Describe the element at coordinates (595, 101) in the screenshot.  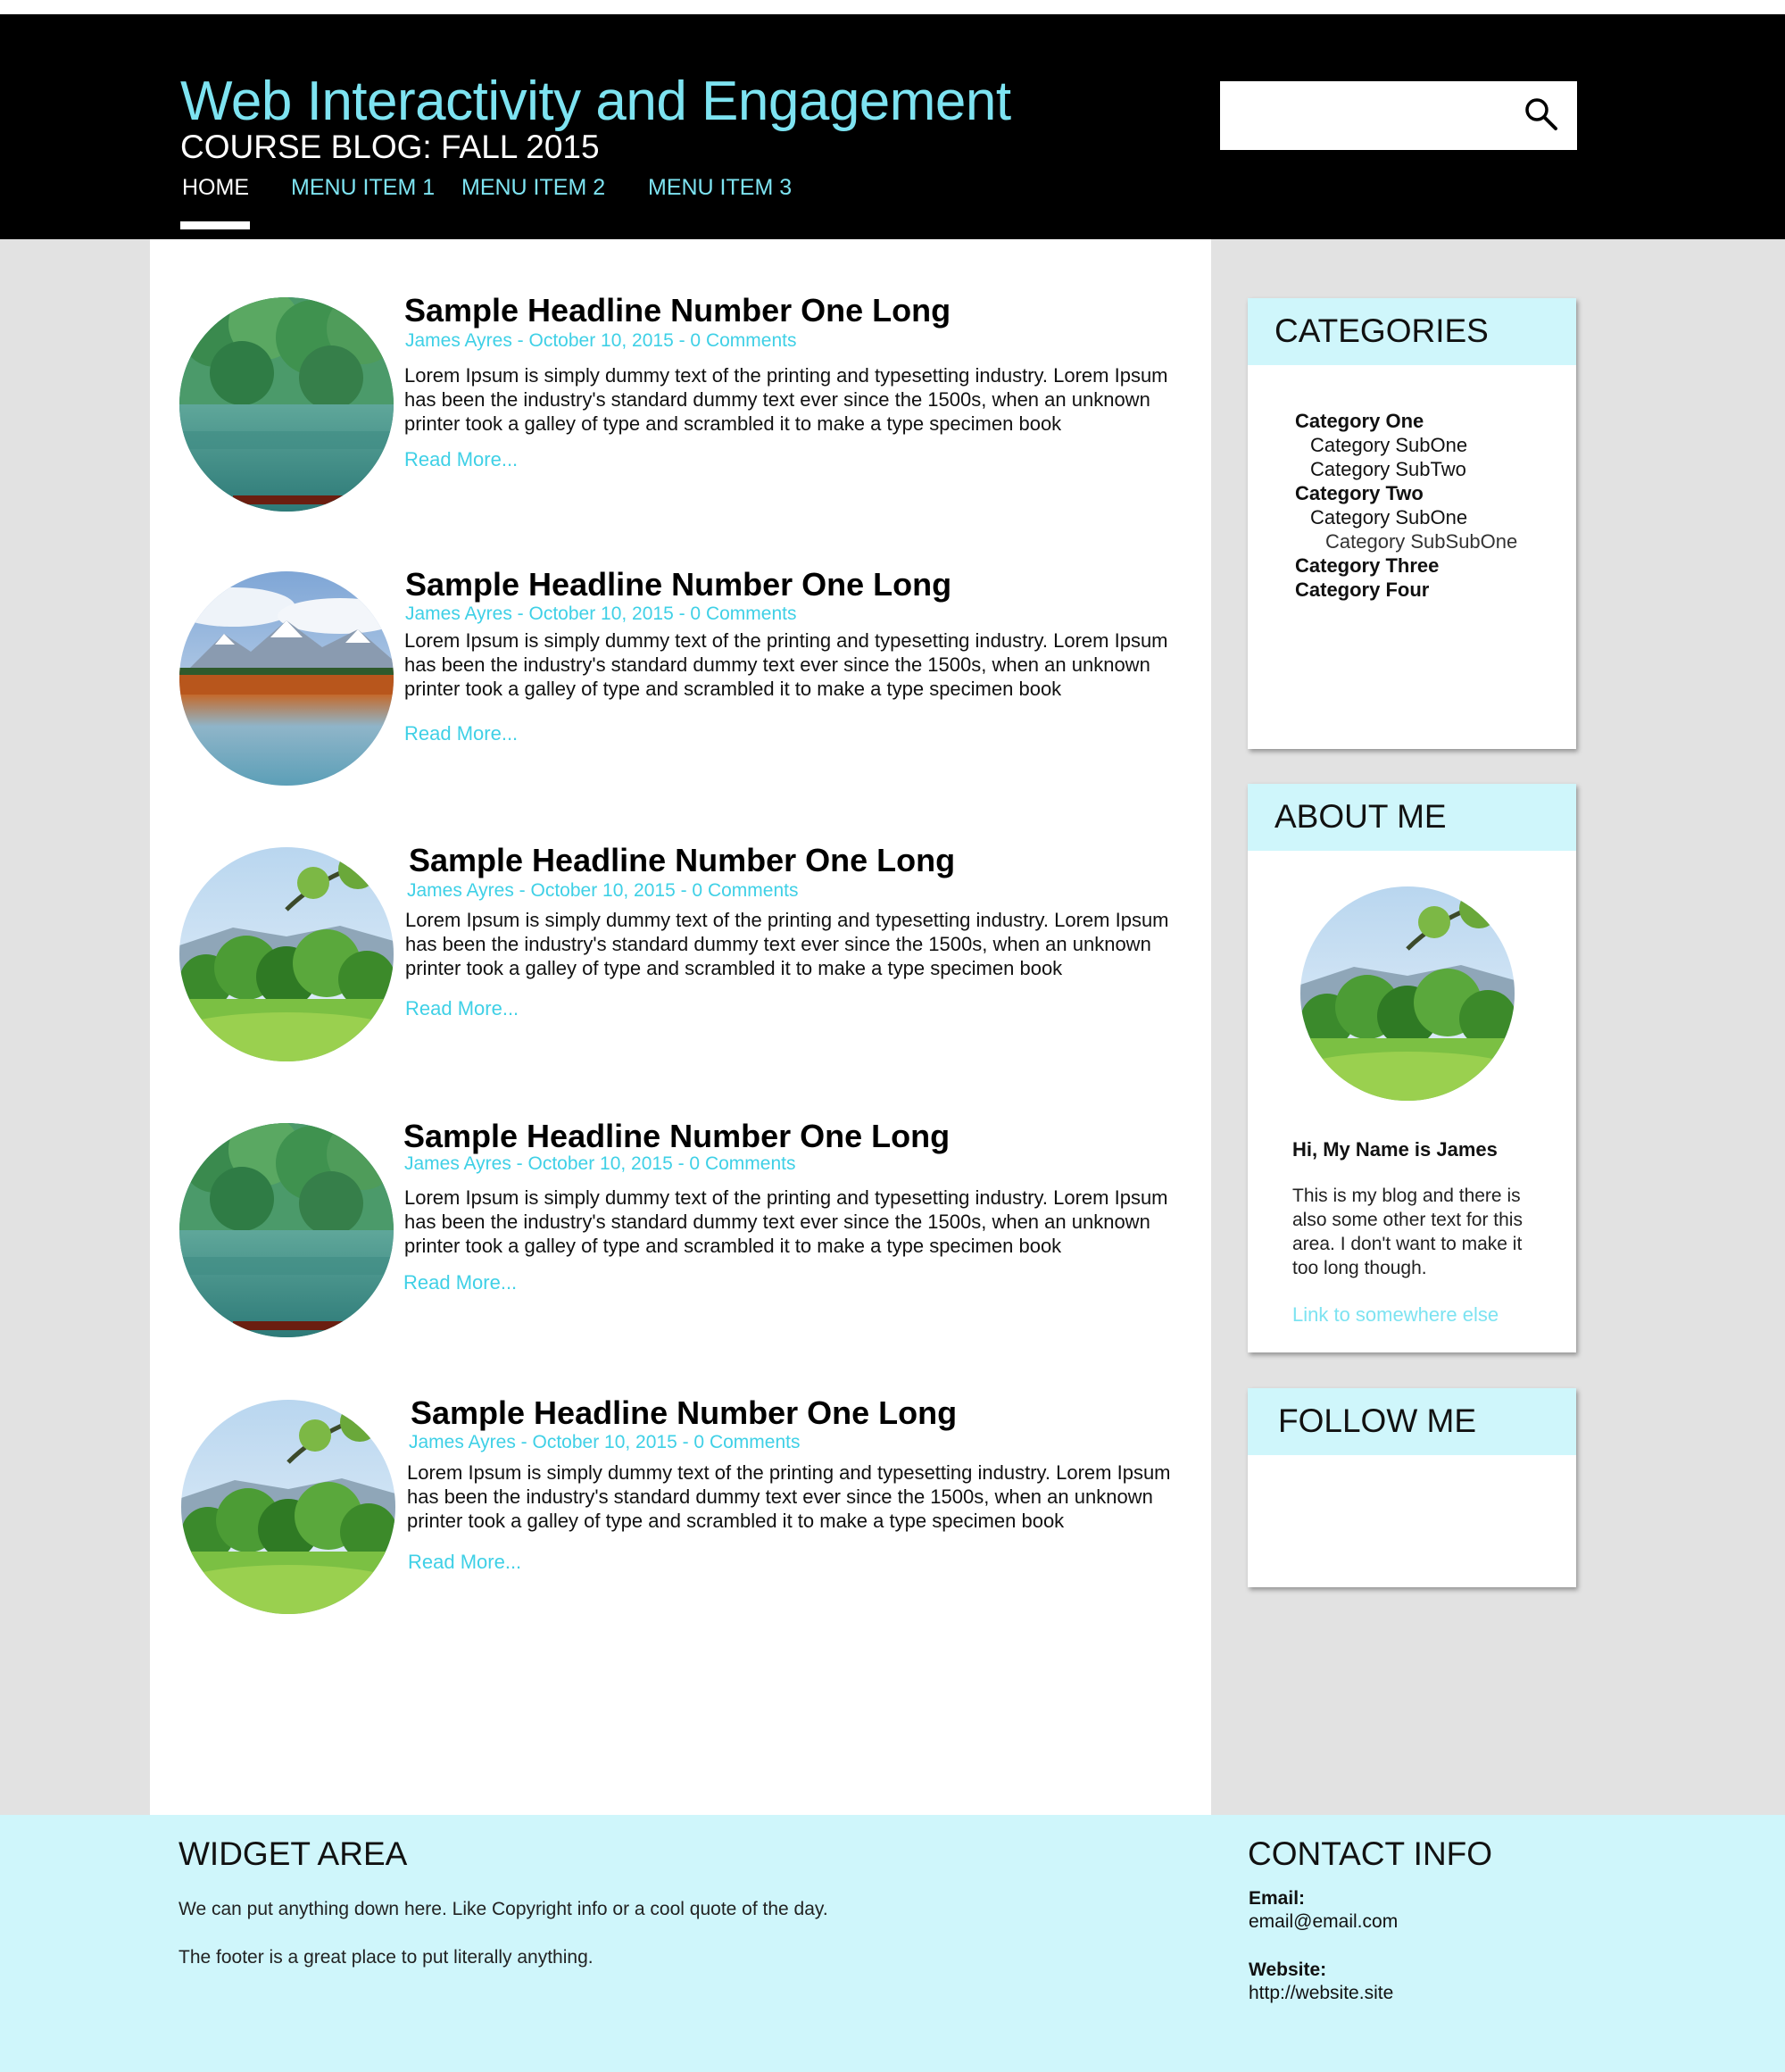
I see `site-title: Web Interactivity and Engagement` at that location.